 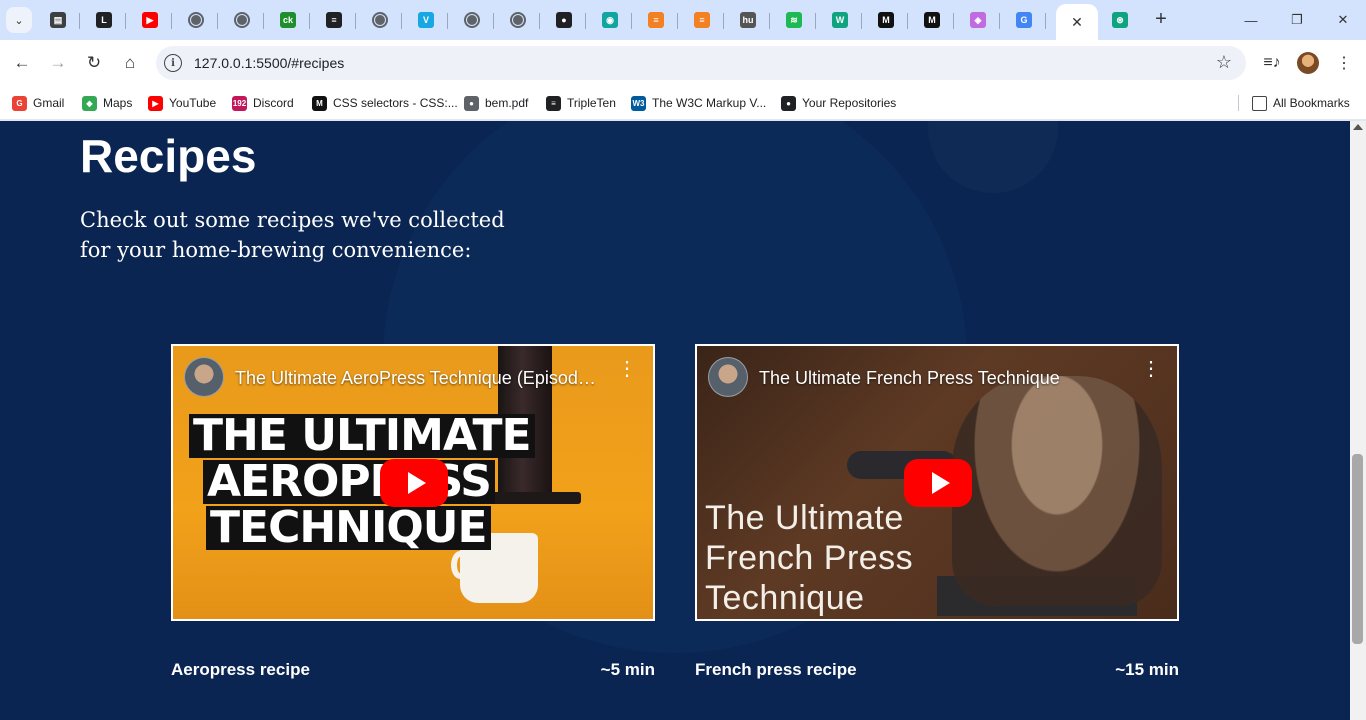 What do you see at coordinates (150, 20) in the screenshot?
I see `browser-tab: ▶` at bounding box center [150, 20].